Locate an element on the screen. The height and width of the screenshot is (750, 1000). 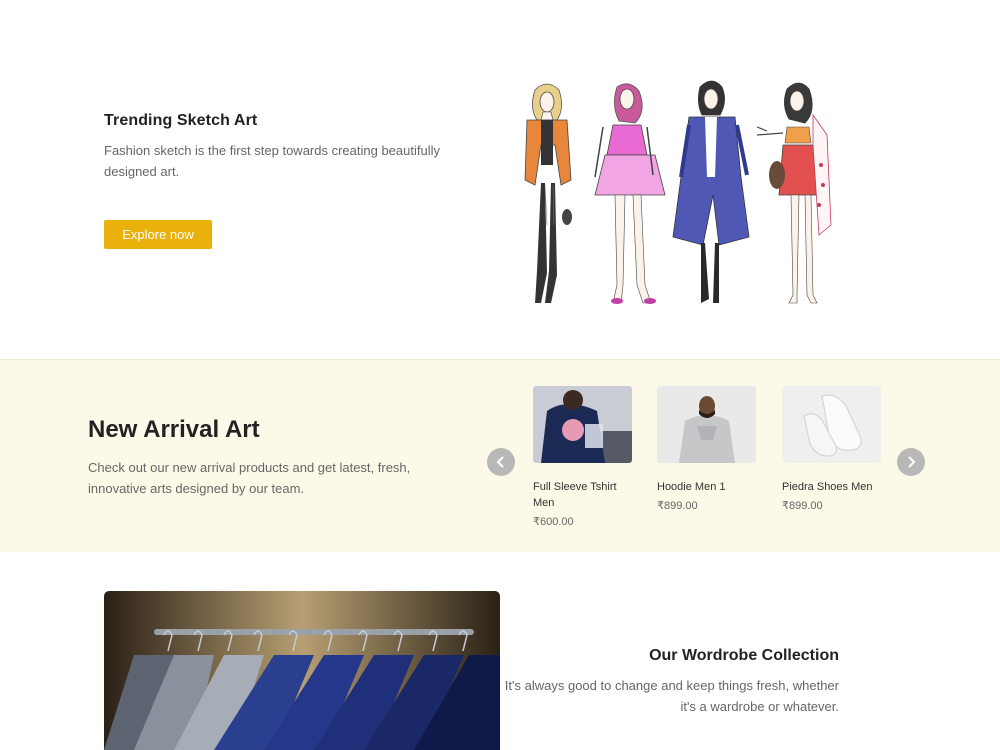
carousel-prev-button is located at coordinates (501, 462).